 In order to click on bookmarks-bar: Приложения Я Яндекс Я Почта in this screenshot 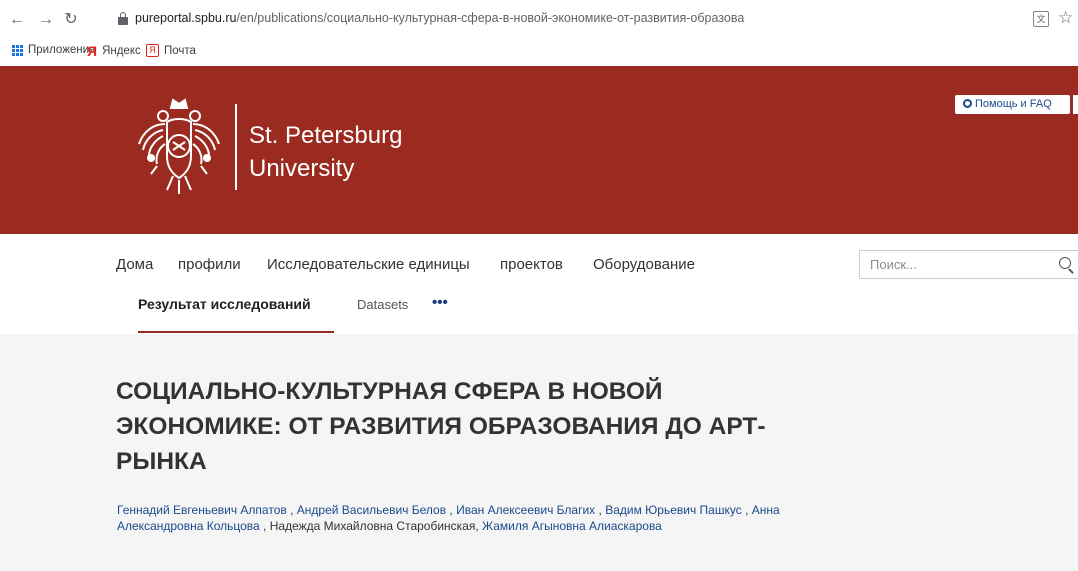, I will do `click(539, 52)`.